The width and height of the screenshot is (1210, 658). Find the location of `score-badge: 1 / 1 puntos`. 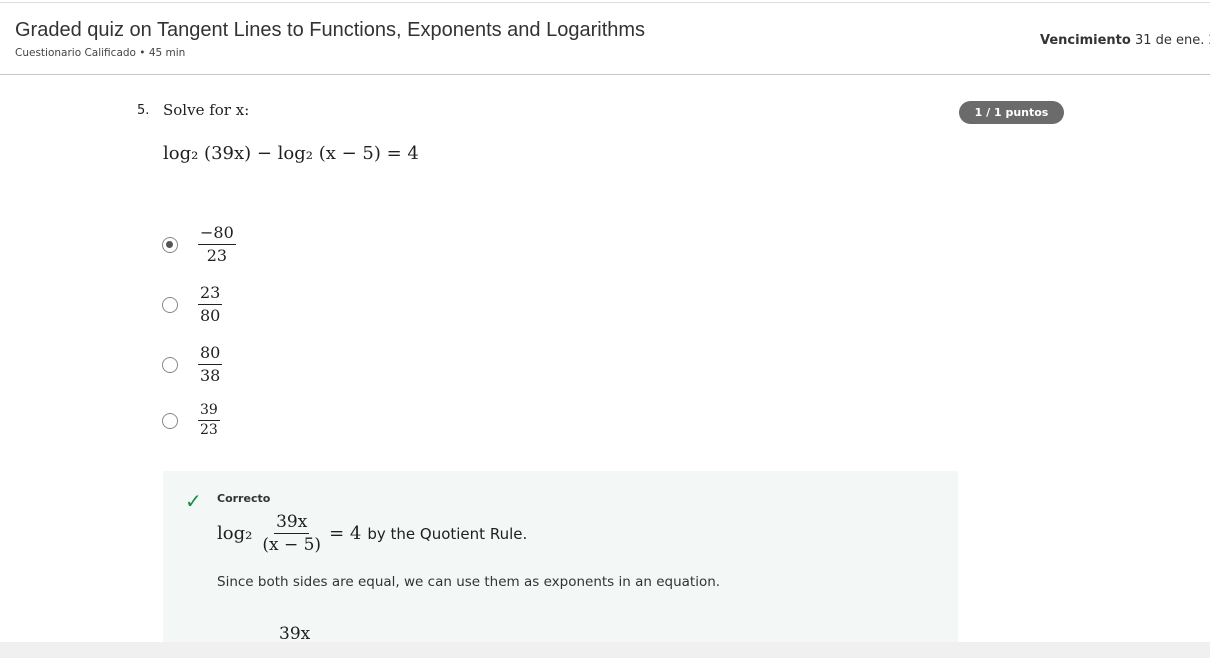

score-badge: 1 / 1 puntos is located at coordinates (1011, 112).